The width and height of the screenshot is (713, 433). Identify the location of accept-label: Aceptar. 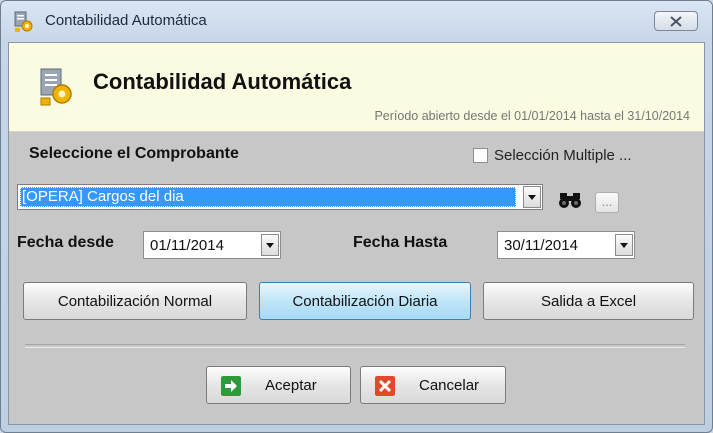
(291, 385).